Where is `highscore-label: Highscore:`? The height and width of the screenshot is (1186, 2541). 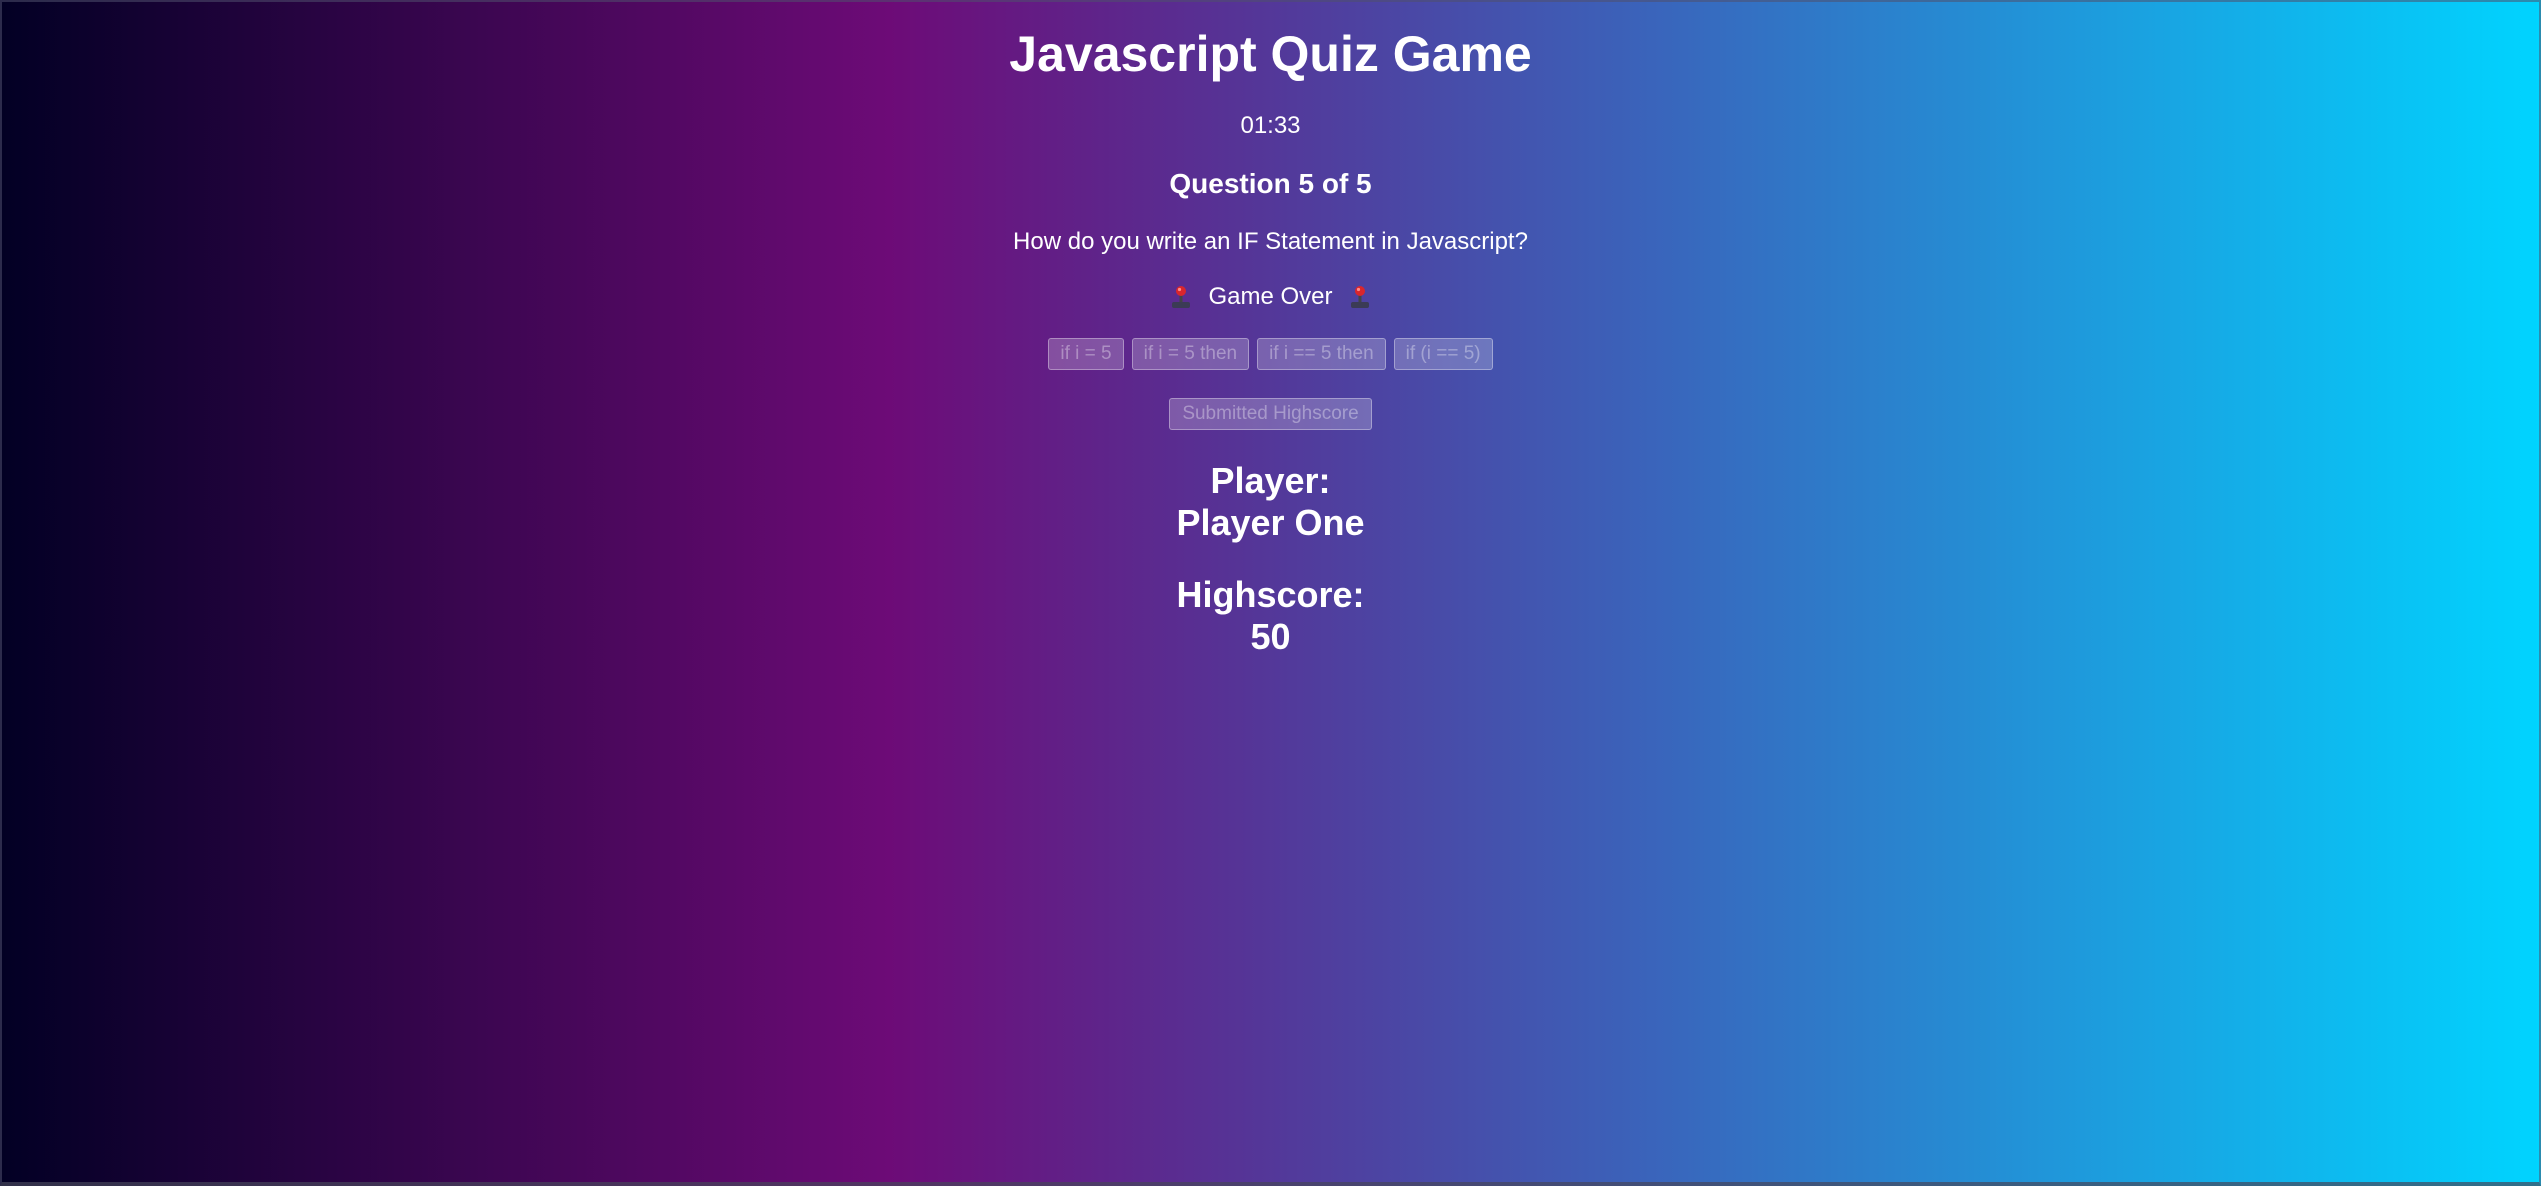 highscore-label: Highscore: is located at coordinates (1270, 594).